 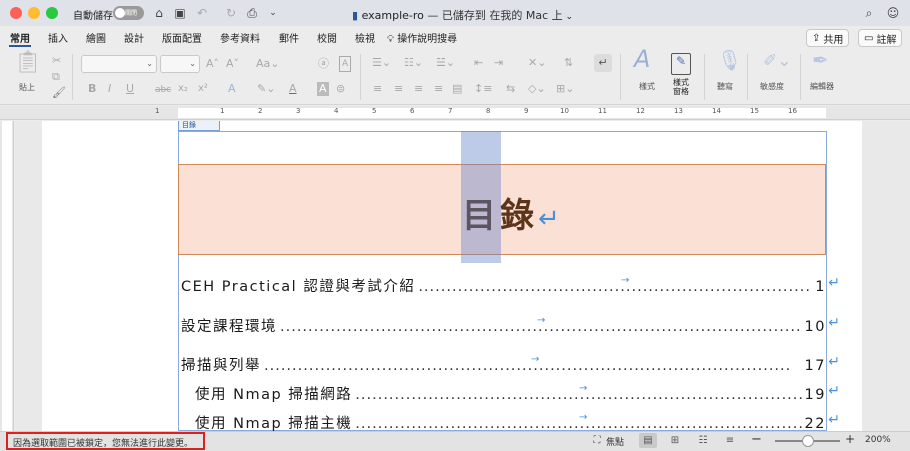 What do you see at coordinates (119, 64) in the screenshot?
I see `font-name-select: ⌄` at bounding box center [119, 64].